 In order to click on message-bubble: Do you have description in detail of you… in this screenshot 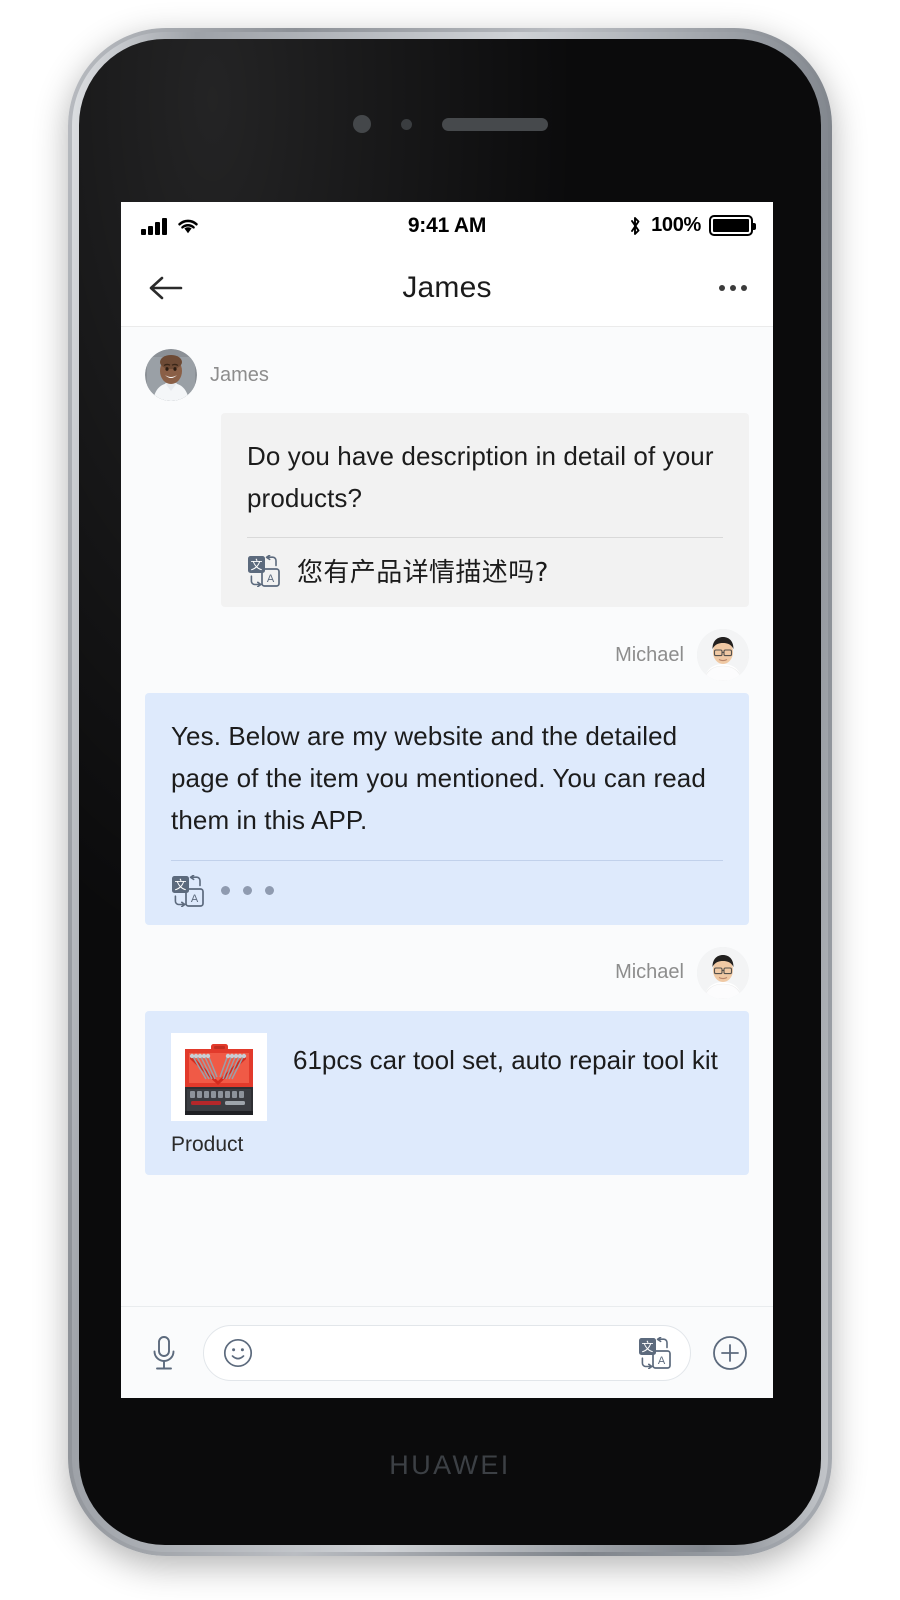, I will do `click(485, 510)`.